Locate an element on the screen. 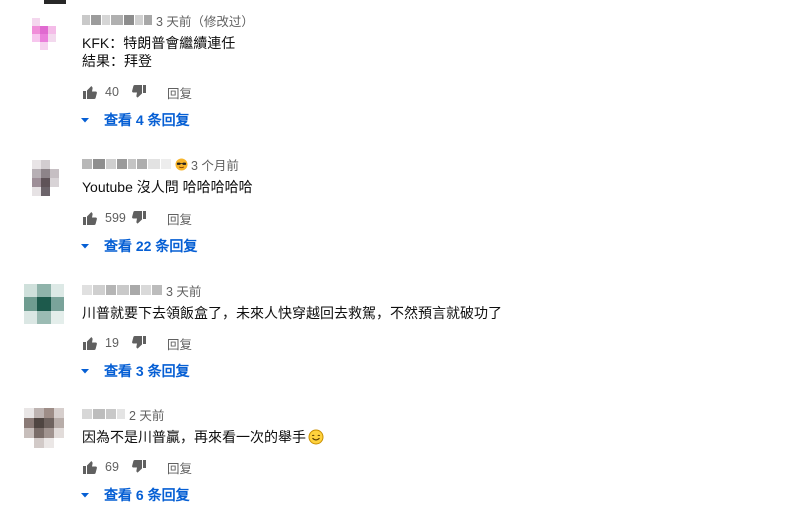 The image size is (800, 508). view-replies-button: 查看 3 条回复 is located at coordinates (135, 371).